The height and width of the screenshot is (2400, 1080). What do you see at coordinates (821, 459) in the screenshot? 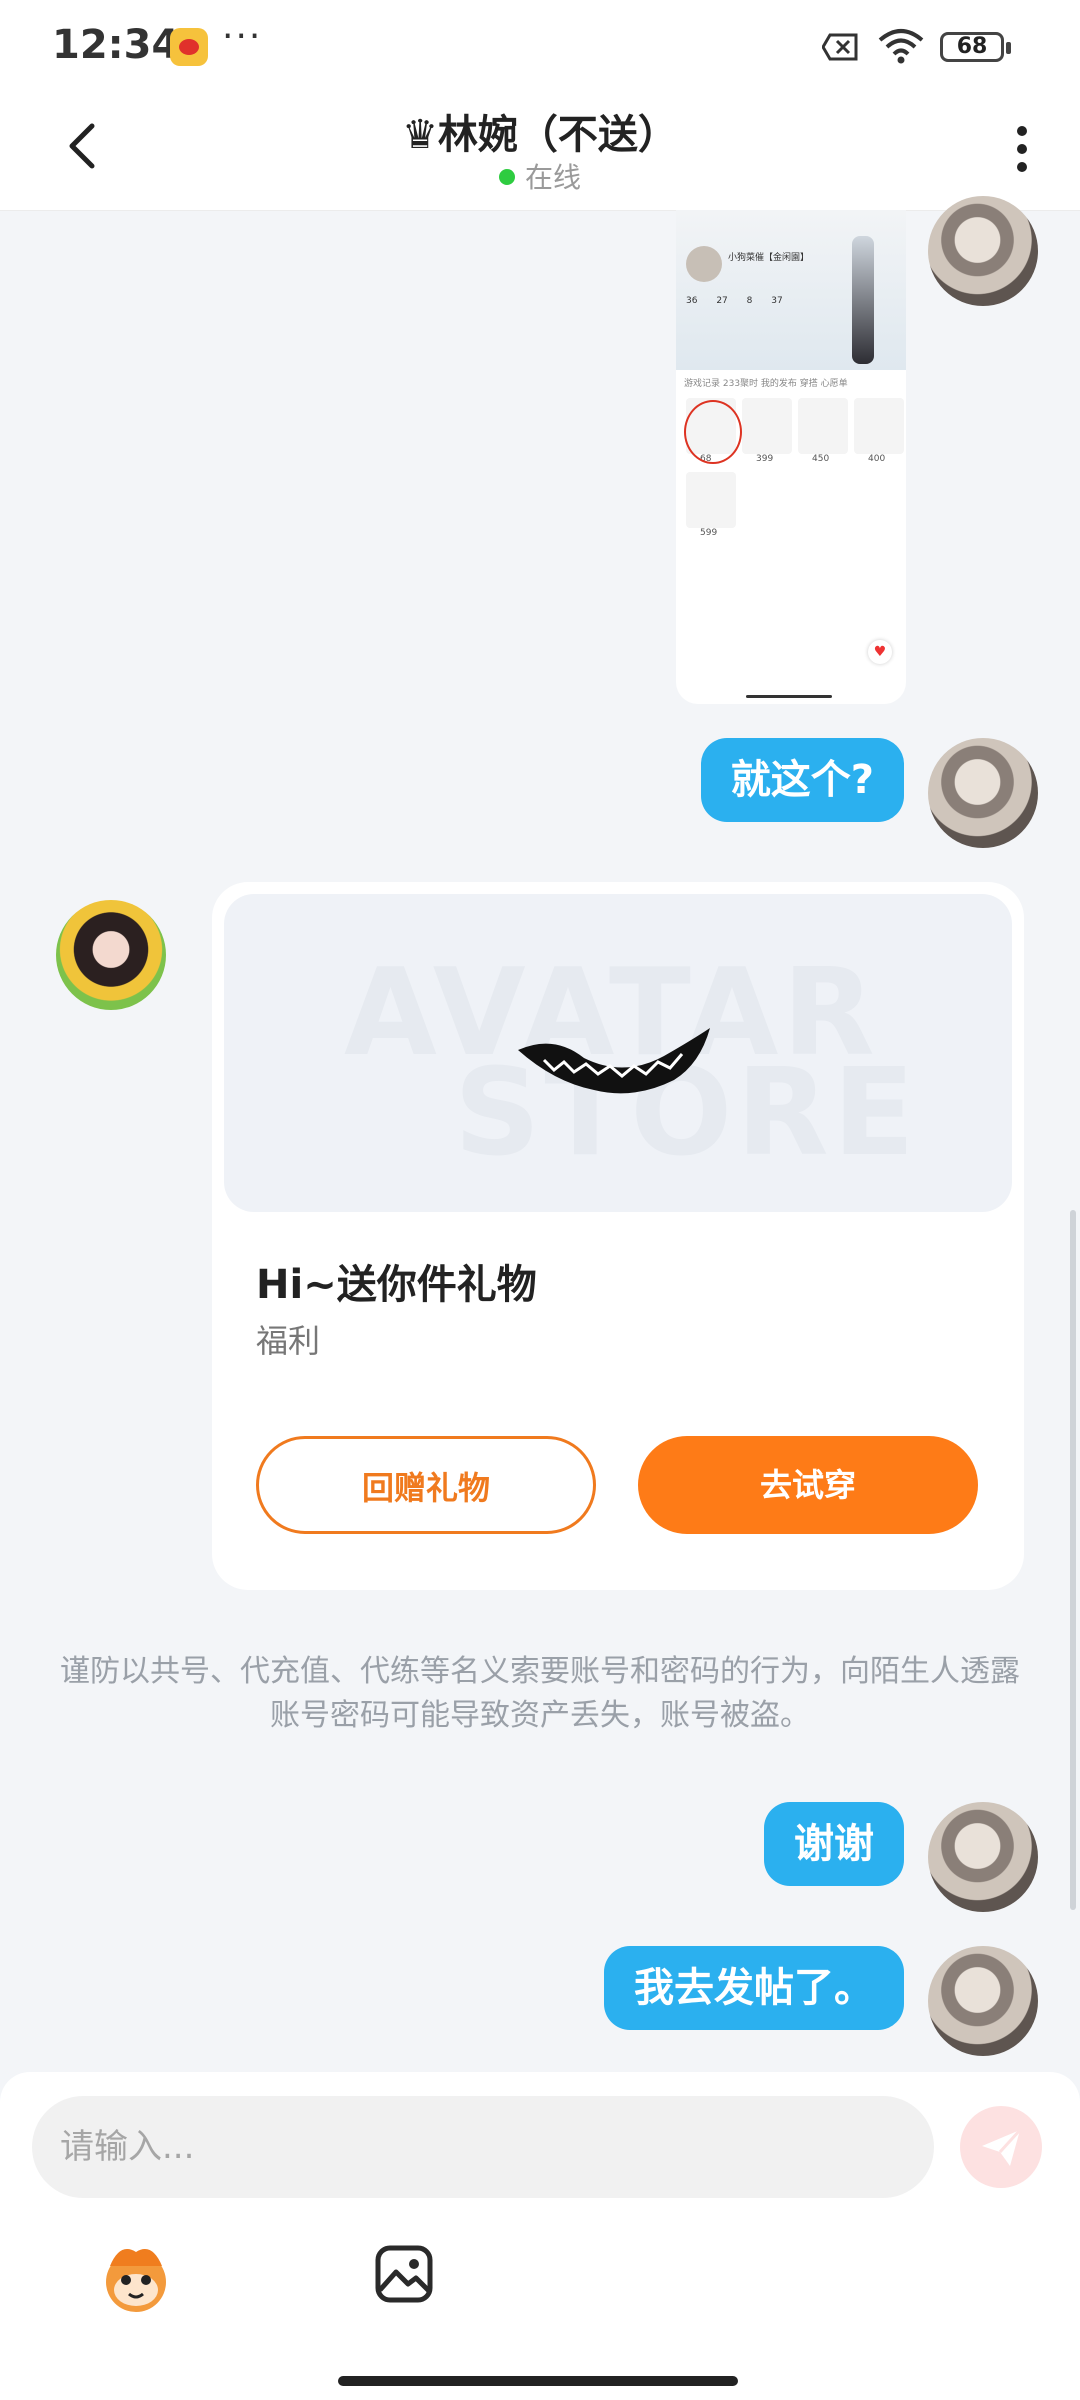
I see `screenshot-price: 450` at bounding box center [821, 459].